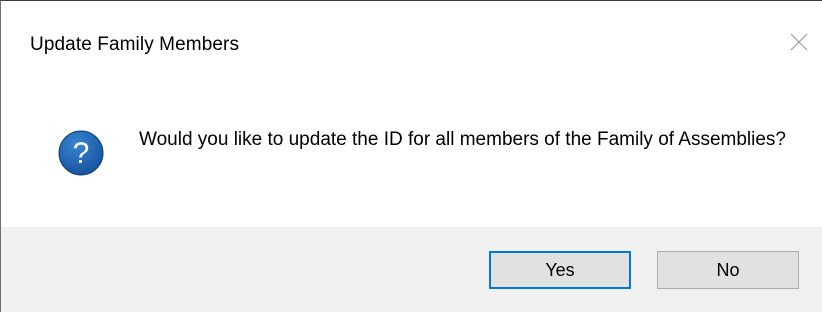  What do you see at coordinates (728, 270) in the screenshot?
I see `no-button: No` at bounding box center [728, 270].